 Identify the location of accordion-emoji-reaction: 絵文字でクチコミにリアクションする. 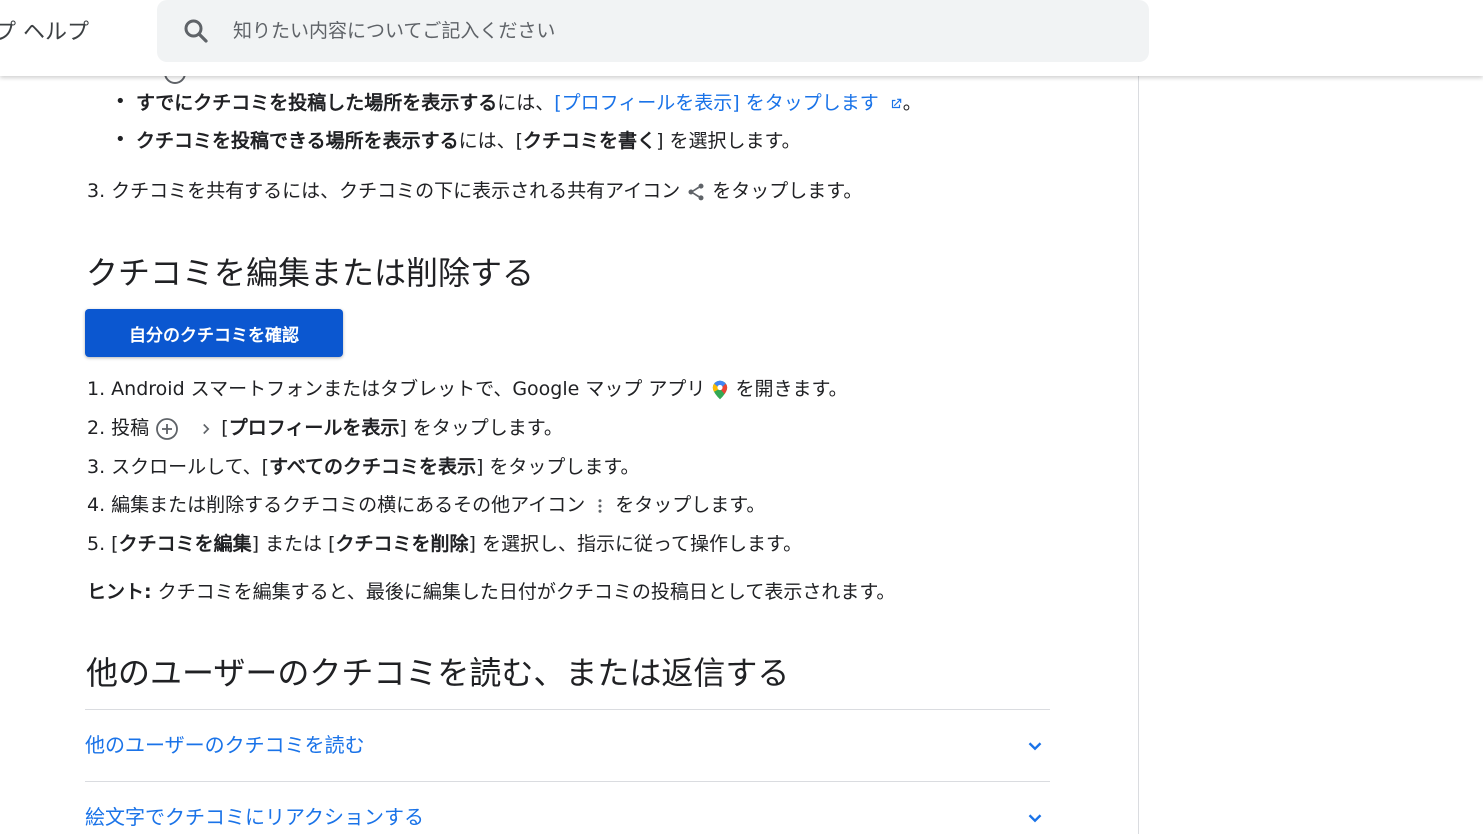
(567, 807).